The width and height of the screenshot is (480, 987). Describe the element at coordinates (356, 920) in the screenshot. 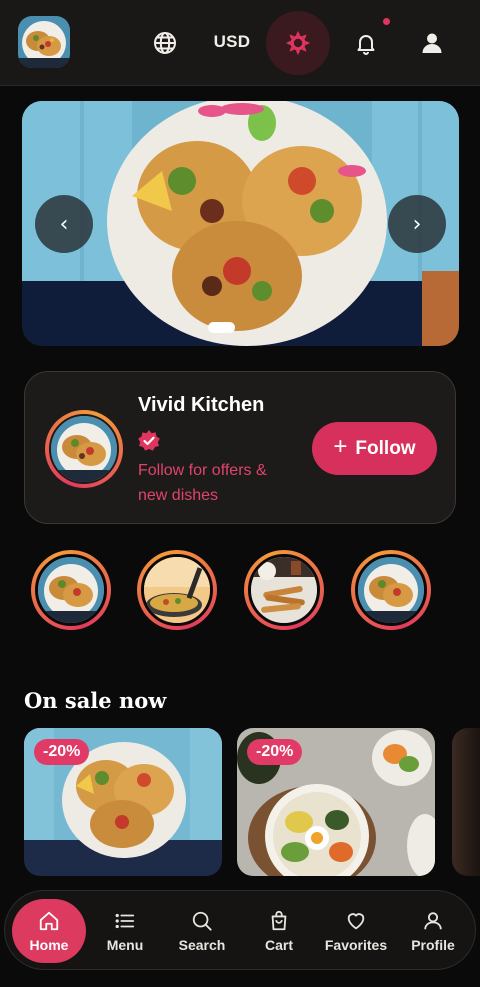

I see `heart-icon` at that location.